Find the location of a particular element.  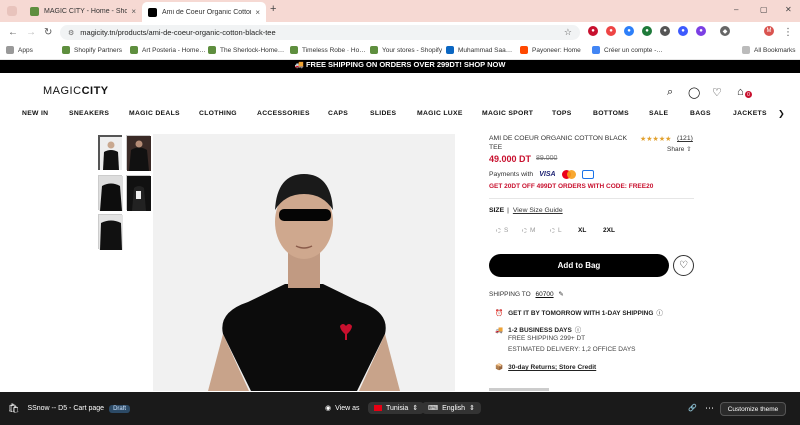

nav-sale: SALE is located at coordinates (658, 113).